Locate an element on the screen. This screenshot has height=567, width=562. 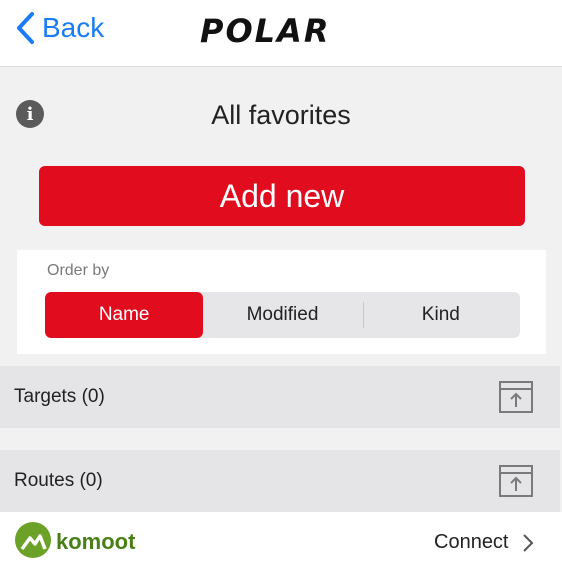
targets-label: Targets (0) is located at coordinates (59, 396).